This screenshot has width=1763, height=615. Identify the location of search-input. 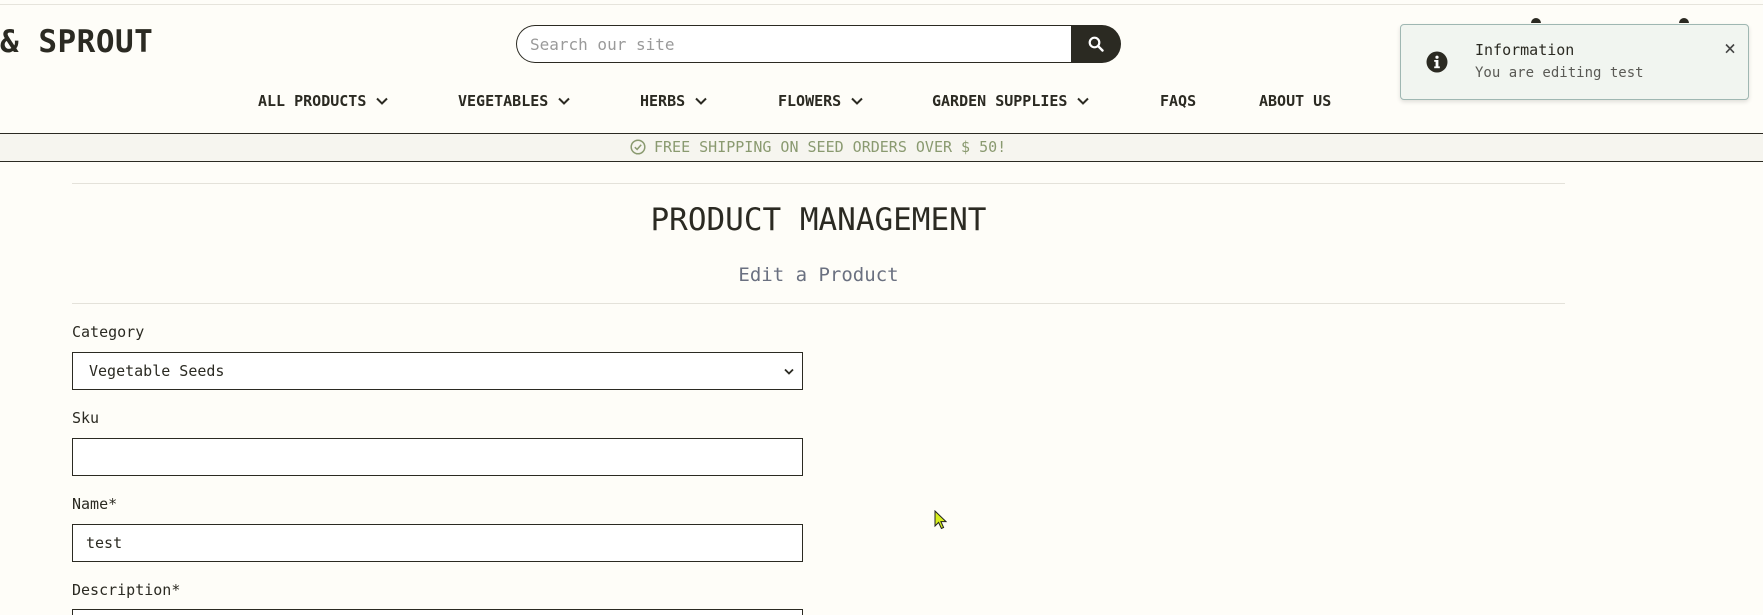
(793, 44).